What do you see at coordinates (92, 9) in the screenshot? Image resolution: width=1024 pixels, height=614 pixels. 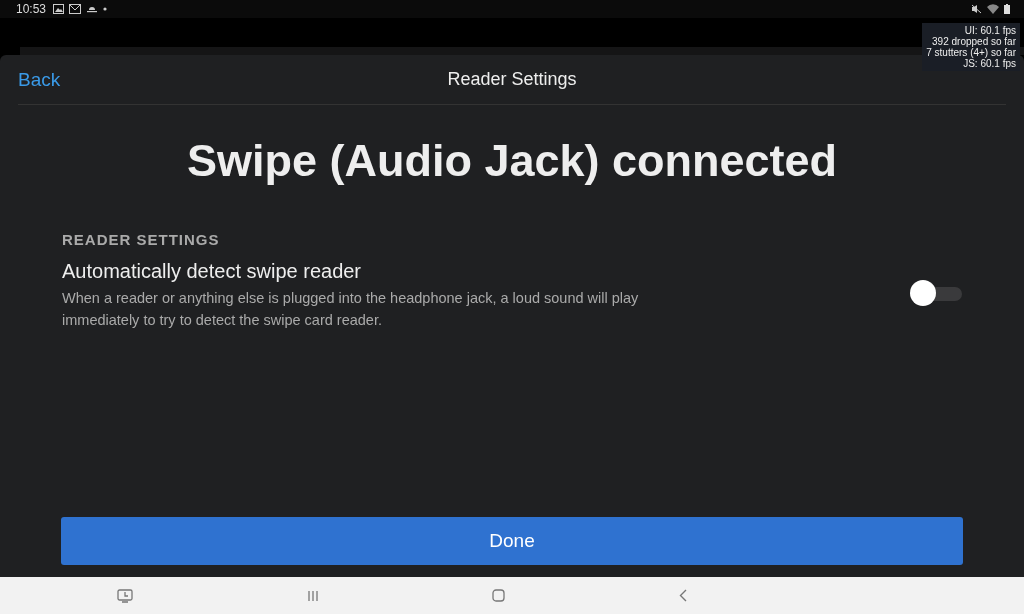 I see `weather-icon` at bounding box center [92, 9].